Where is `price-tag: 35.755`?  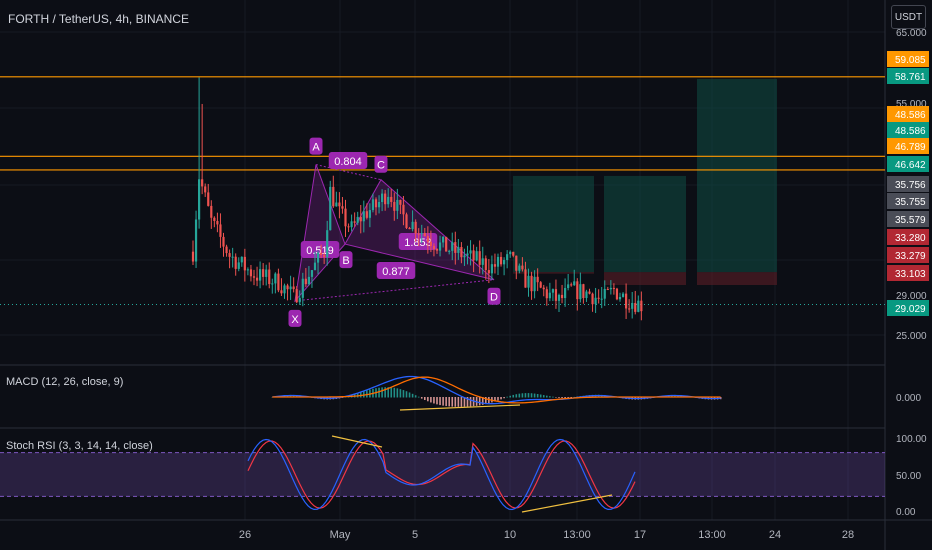 price-tag: 35.755 is located at coordinates (910, 202).